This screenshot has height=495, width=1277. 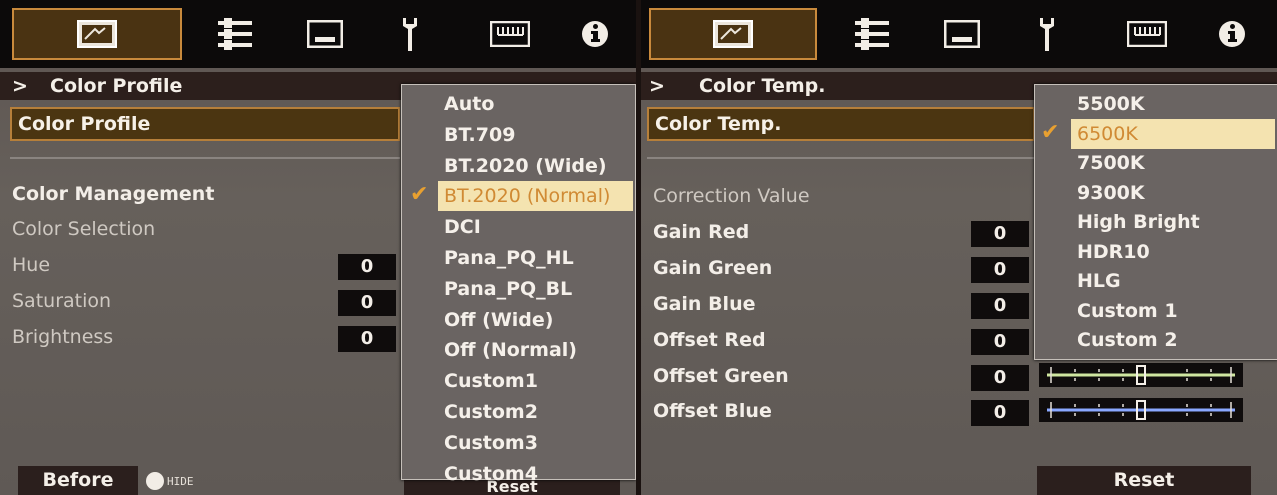 I want to click on brightness-label: Brightness, so click(x=62, y=337).